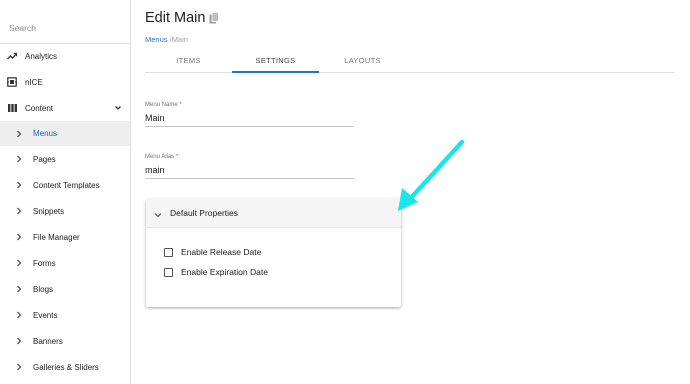  What do you see at coordinates (224, 272) in the screenshot?
I see `enable-expiration-date-label: Enable Expiration Date` at bounding box center [224, 272].